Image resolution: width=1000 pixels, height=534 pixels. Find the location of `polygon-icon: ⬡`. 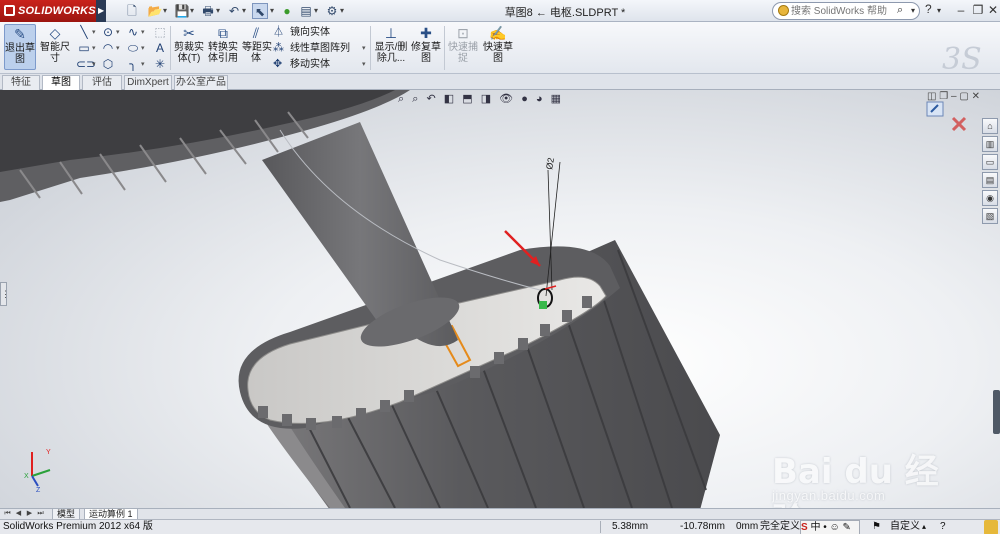

polygon-icon: ⬡ is located at coordinates (108, 64).